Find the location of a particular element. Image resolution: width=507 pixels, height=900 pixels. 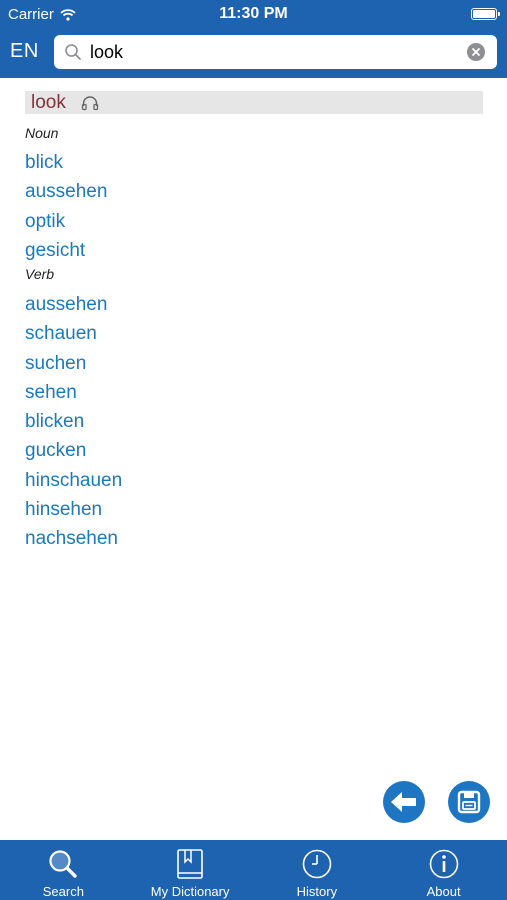

tab-label: Search is located at coordinates (63, 891).